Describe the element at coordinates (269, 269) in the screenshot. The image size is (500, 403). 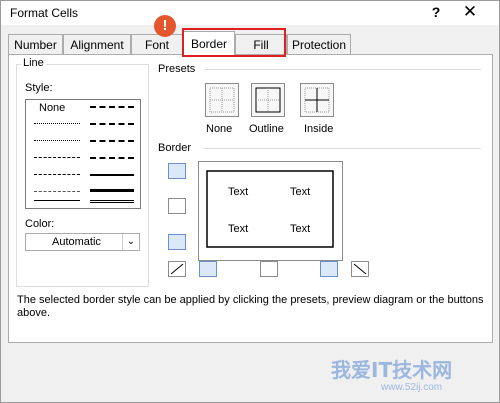
I see `border-vertical-inside-button` at that location.